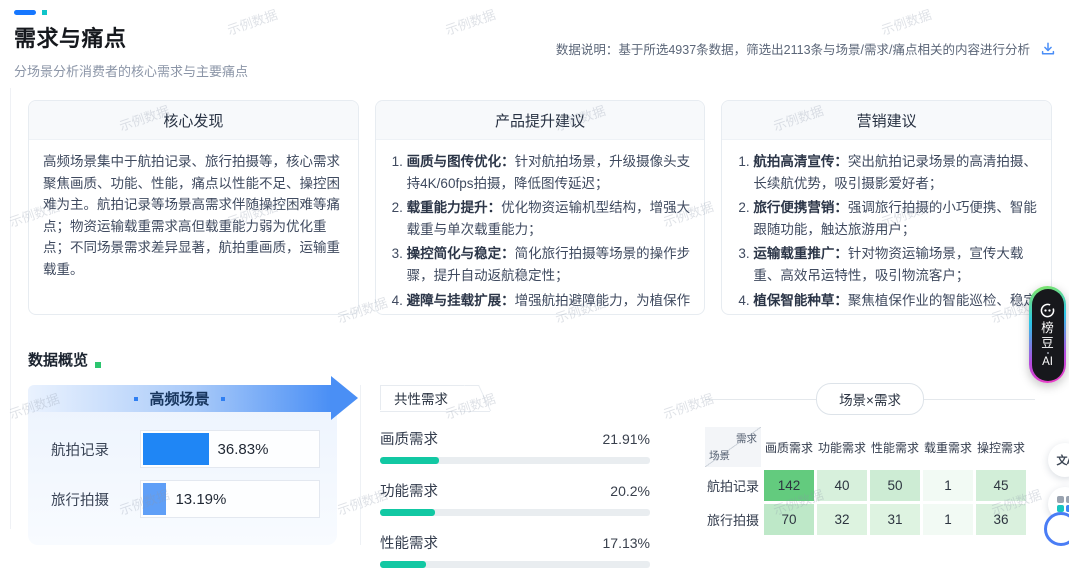 Image resolution: width=1069 pixels, height=568 pixels. I want to click on list-item: 载重能力提升：优化物资运输机型结构，增强大载重与单次载重能力；, so click(549, 218).